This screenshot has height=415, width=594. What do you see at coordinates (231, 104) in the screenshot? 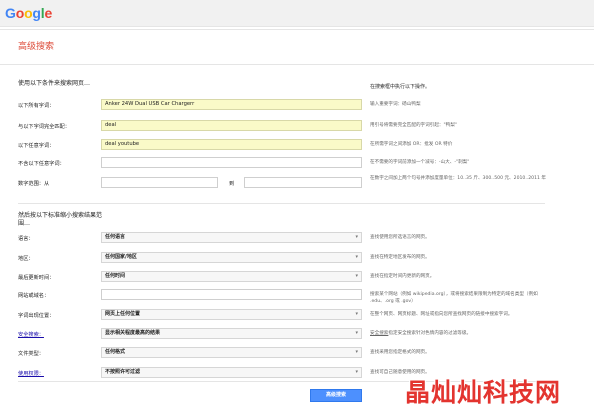
I see `all-words-input: Anker 24W Dual USB Car Chargerr` at bounding box center [231, 104].